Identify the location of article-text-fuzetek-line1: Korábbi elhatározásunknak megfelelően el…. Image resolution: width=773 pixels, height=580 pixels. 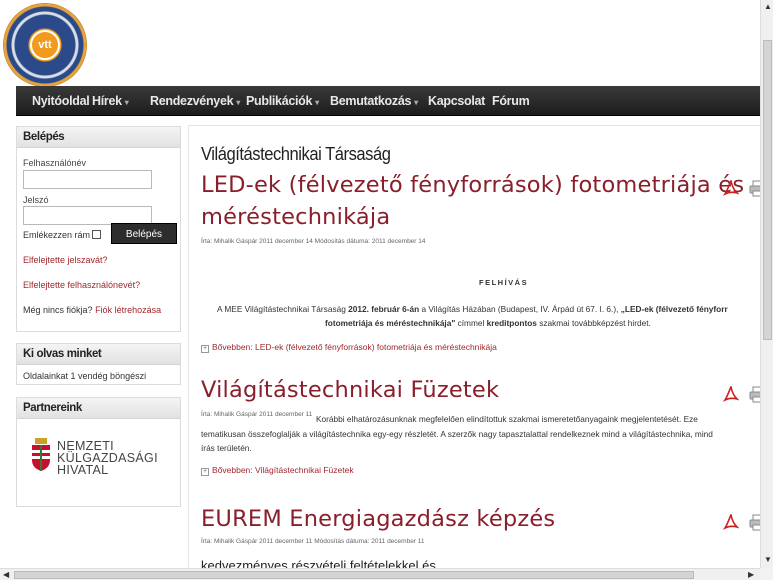
(507, 419).